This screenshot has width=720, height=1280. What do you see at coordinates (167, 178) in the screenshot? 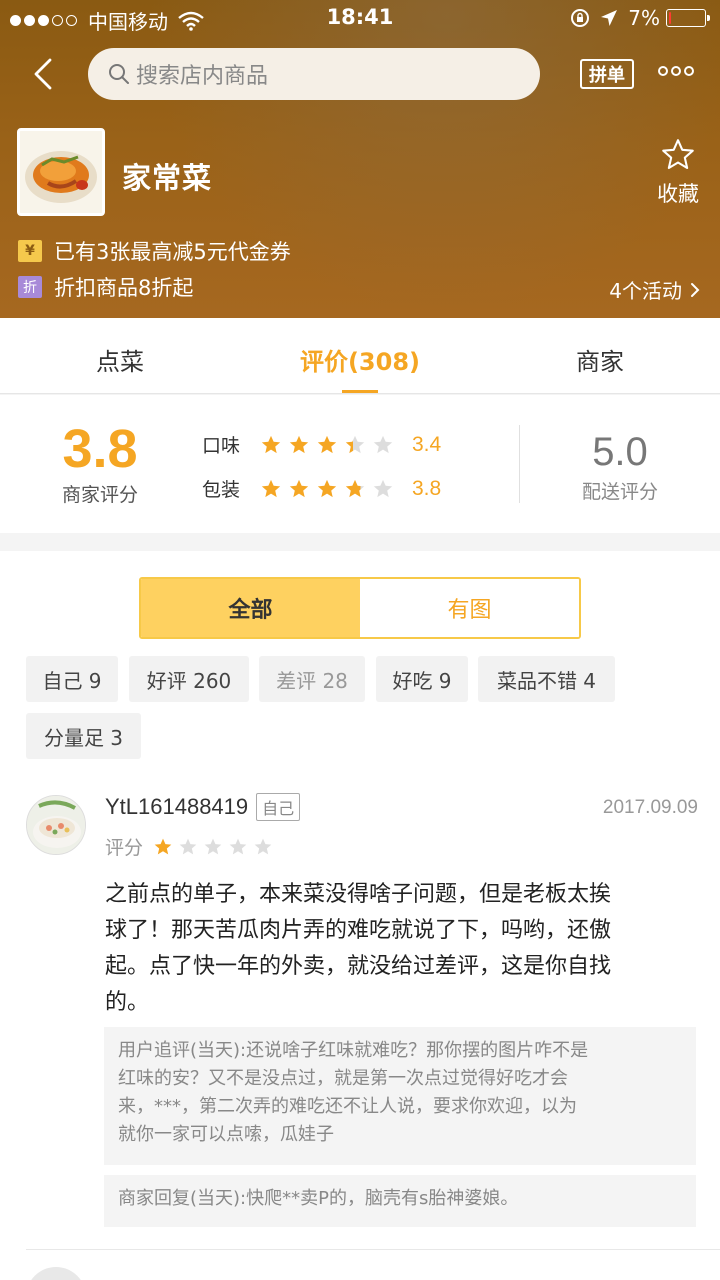
I see `store-name: 家常菜` at bounding box center [167, 178].